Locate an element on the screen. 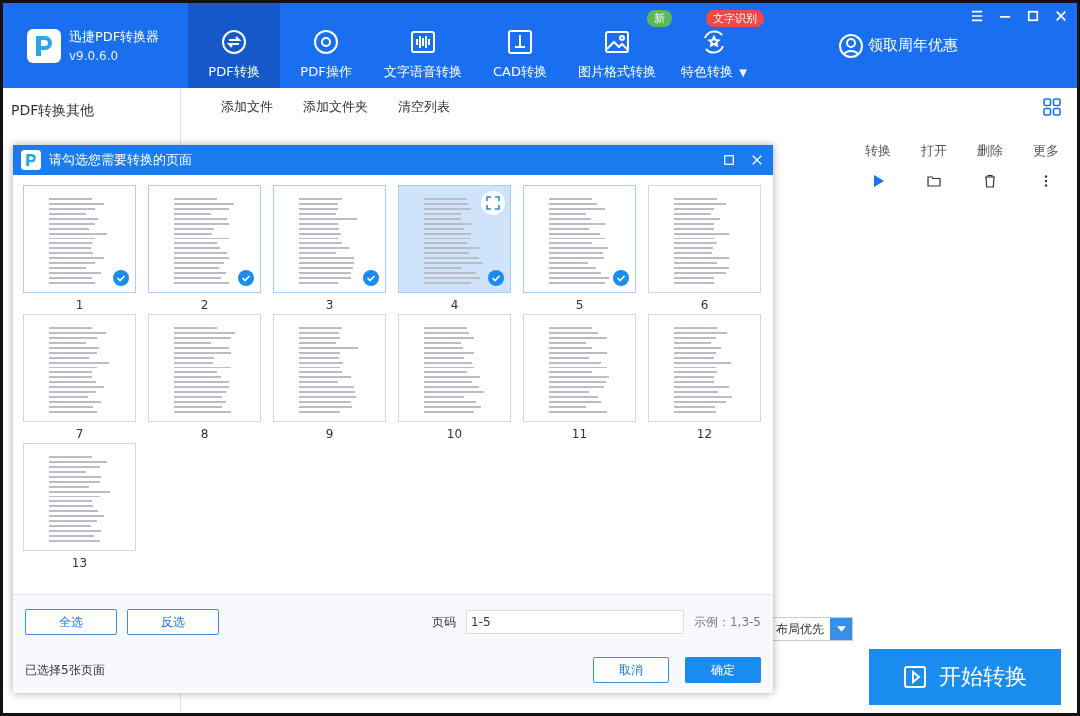  page-number: 7 is located at coordinates (79, 434).